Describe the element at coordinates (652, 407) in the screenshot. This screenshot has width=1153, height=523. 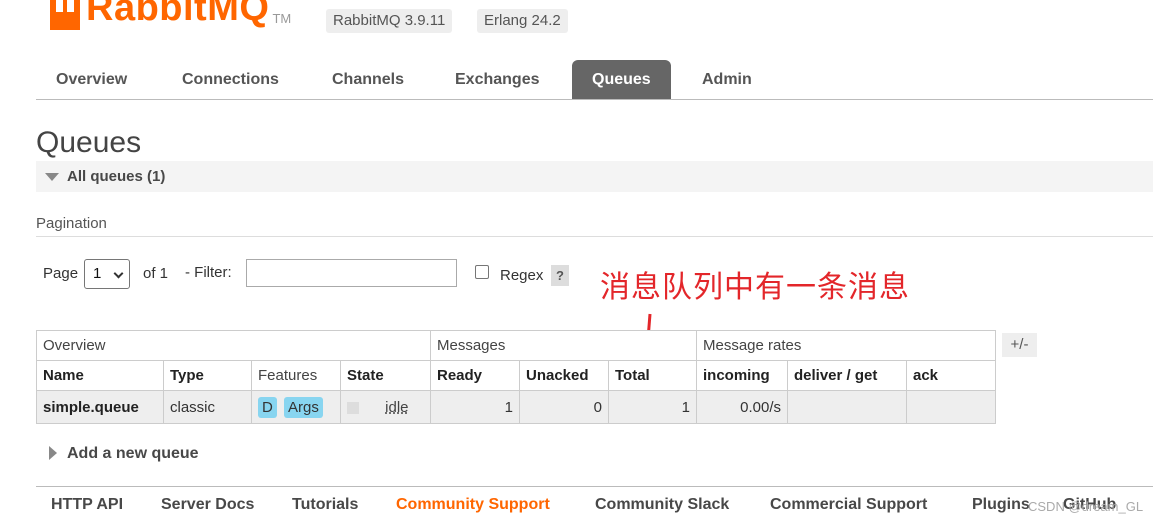
I see `messages-total: 1` at that location.